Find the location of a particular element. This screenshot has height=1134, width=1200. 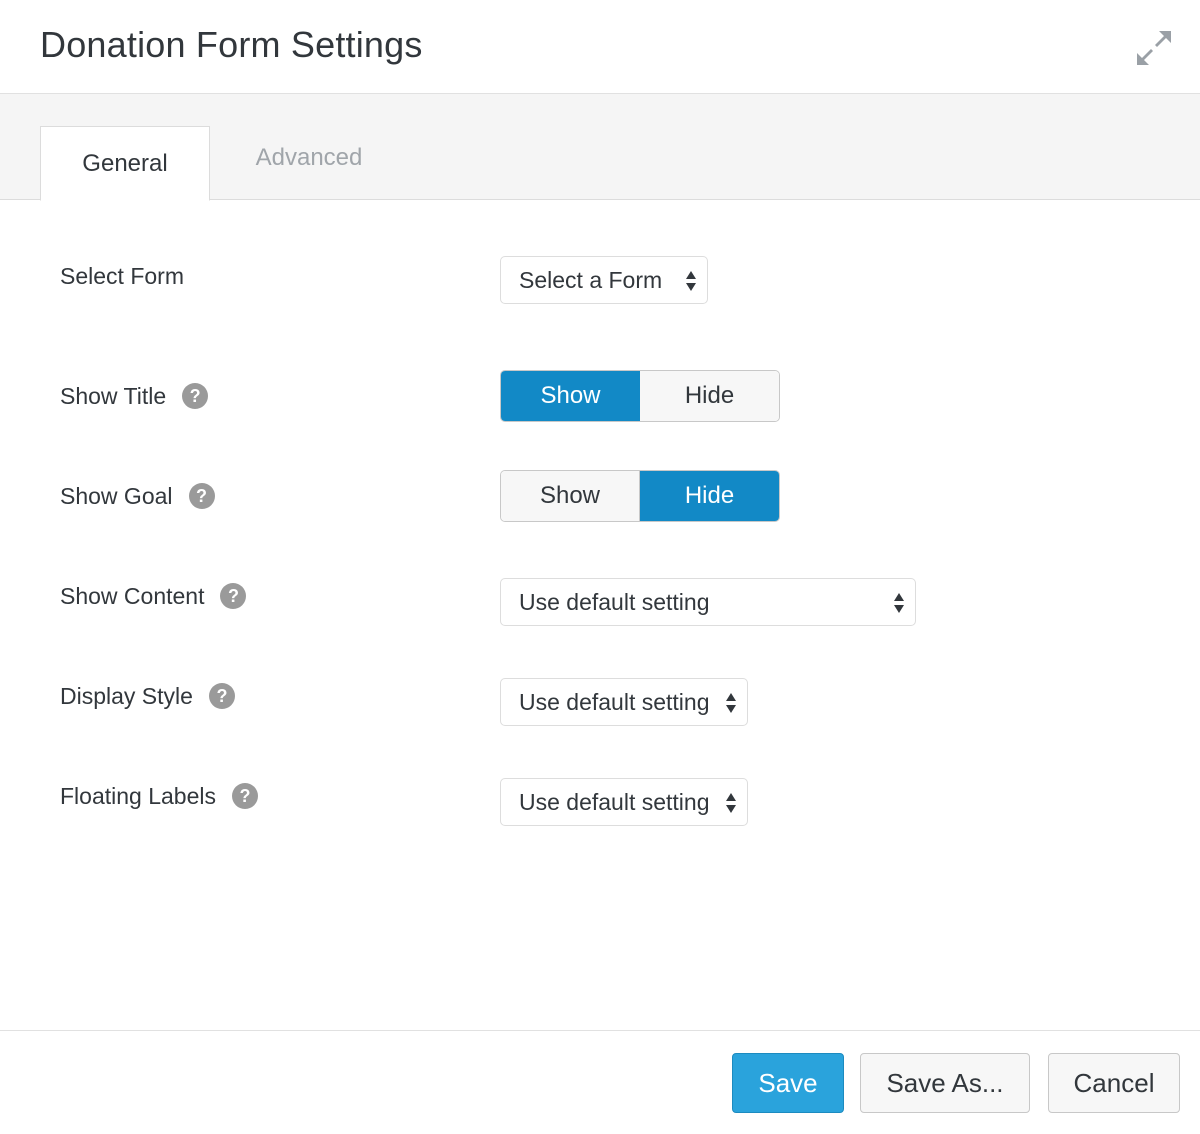

tab-advanced: Advanced is located at coordinates (309, 158).